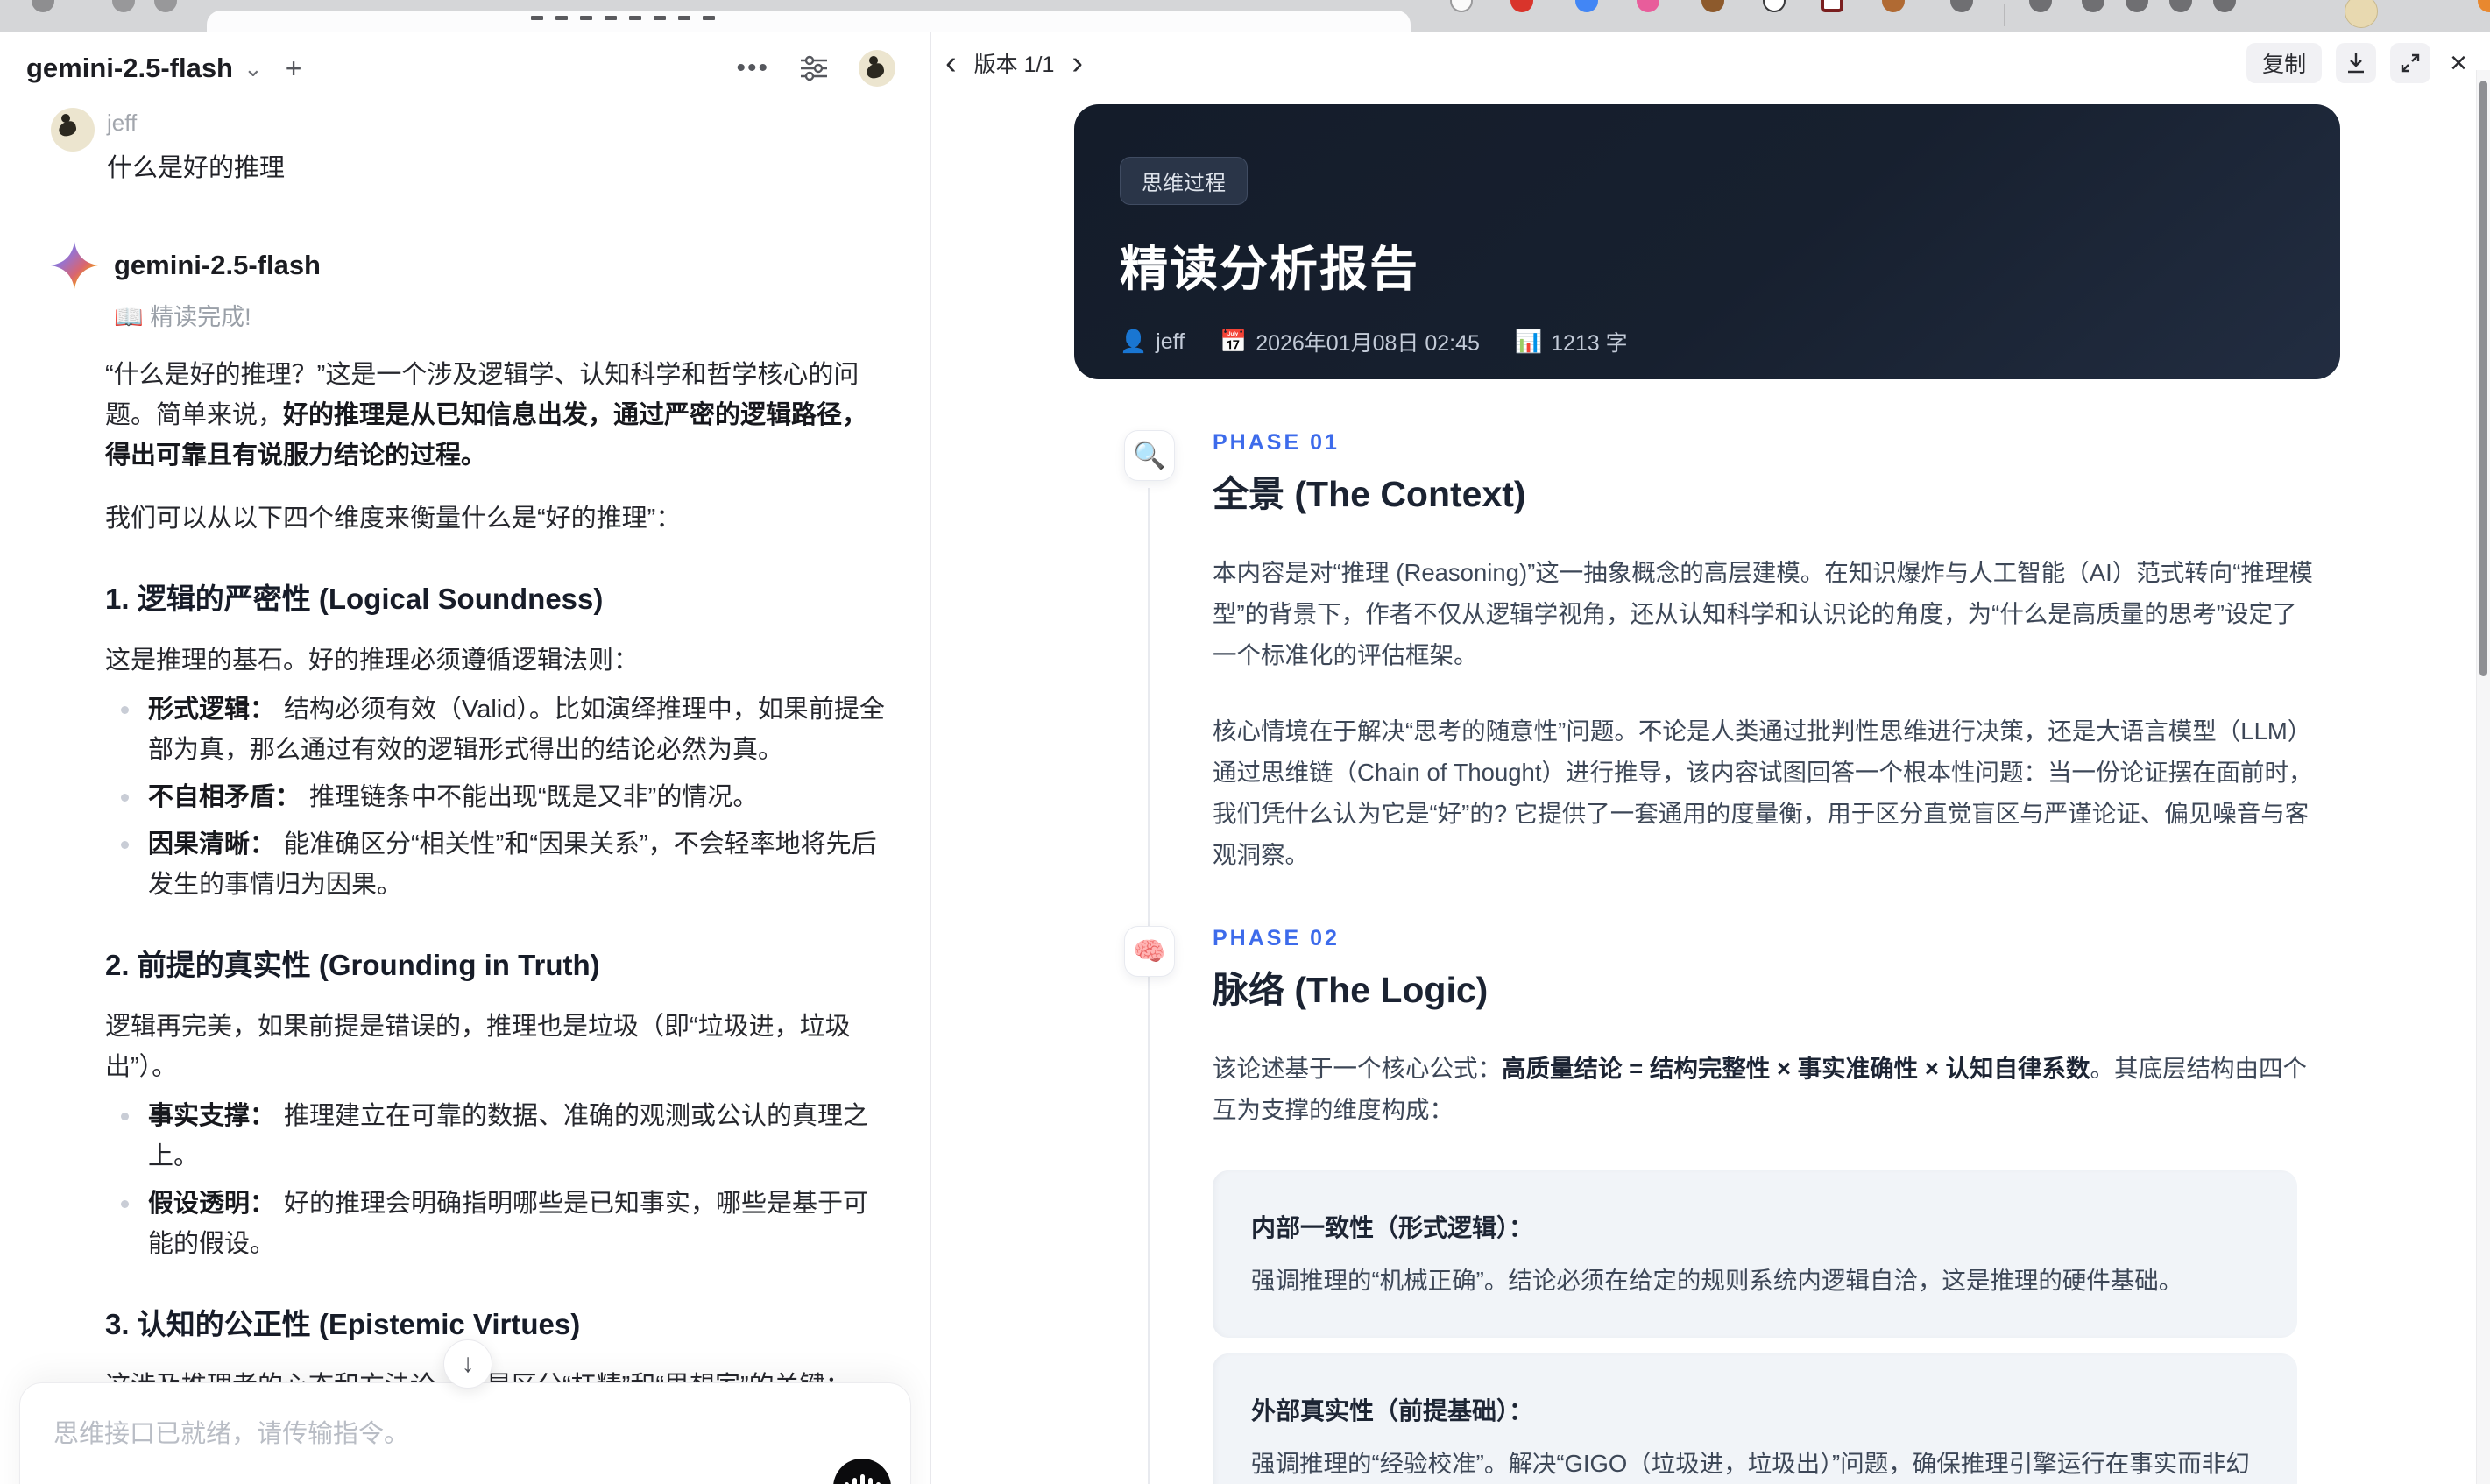 The height and width of the screenshot is (1484, 2490). What do you see at coordinates (2410, 63) in the screenshot?
I see `expand-button` at bounding box center [2410, 63].